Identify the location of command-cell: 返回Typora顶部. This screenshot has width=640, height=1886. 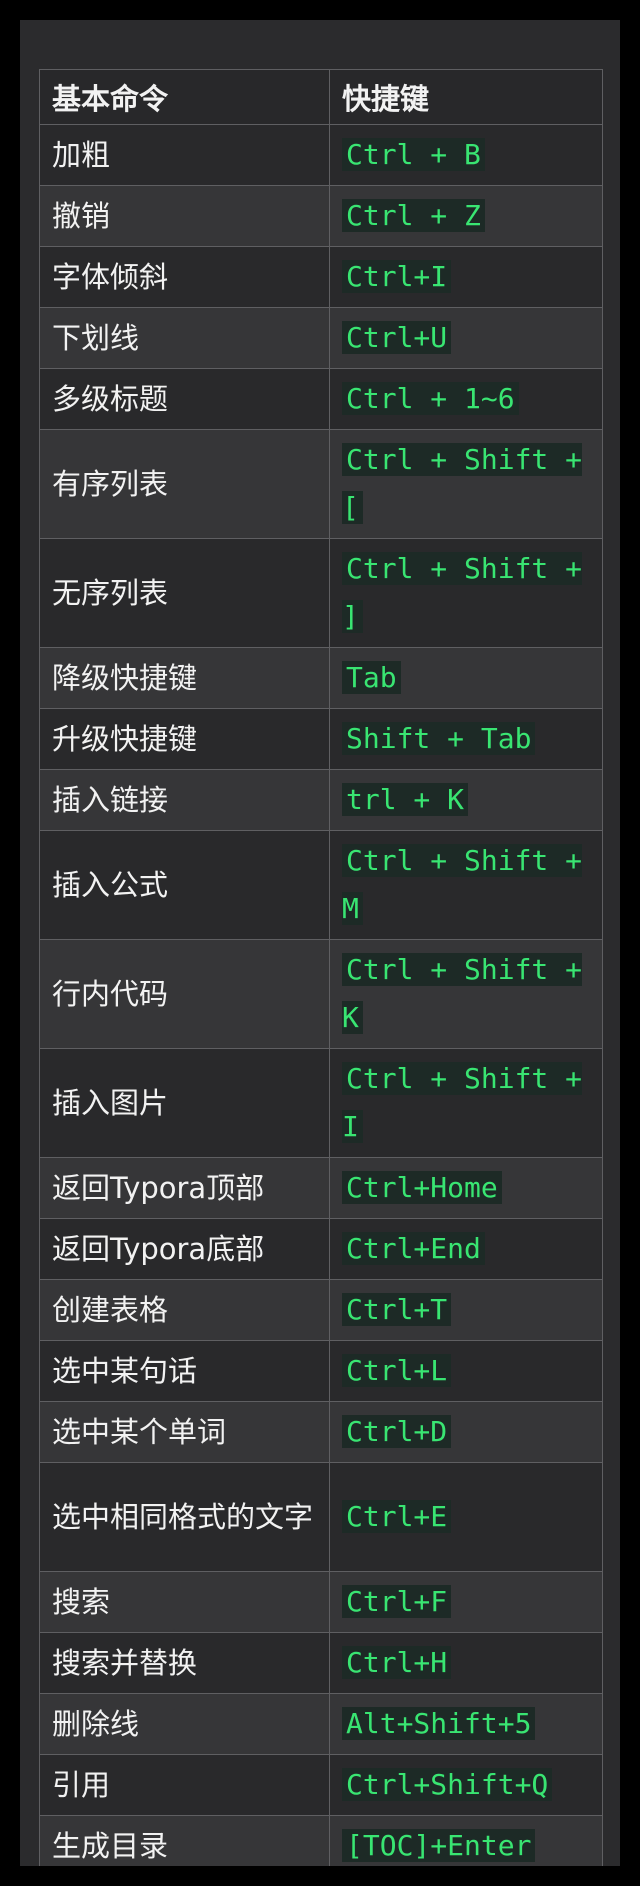
(184, 1188).